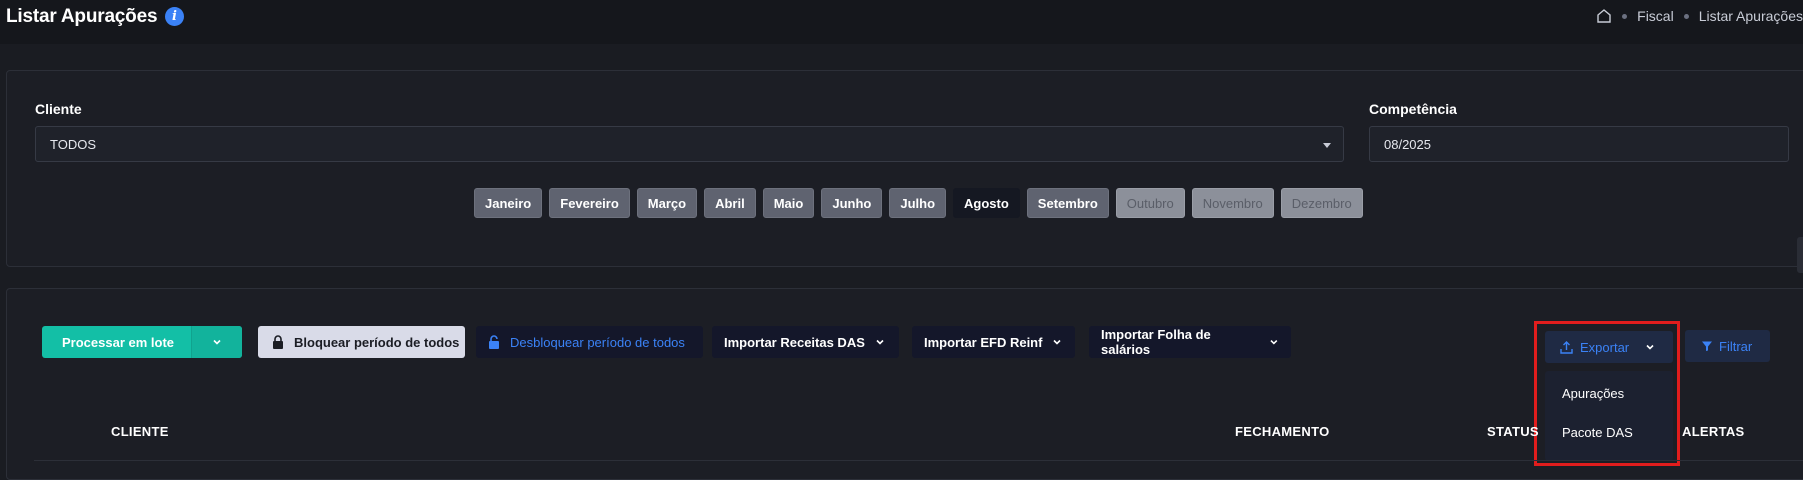 This screenshot has width=1803, height=480. What do you see at coordinates (508, 203) in the screenshot?
I see `month-janeiro: Janeiro` at bounding box center [508, 203].